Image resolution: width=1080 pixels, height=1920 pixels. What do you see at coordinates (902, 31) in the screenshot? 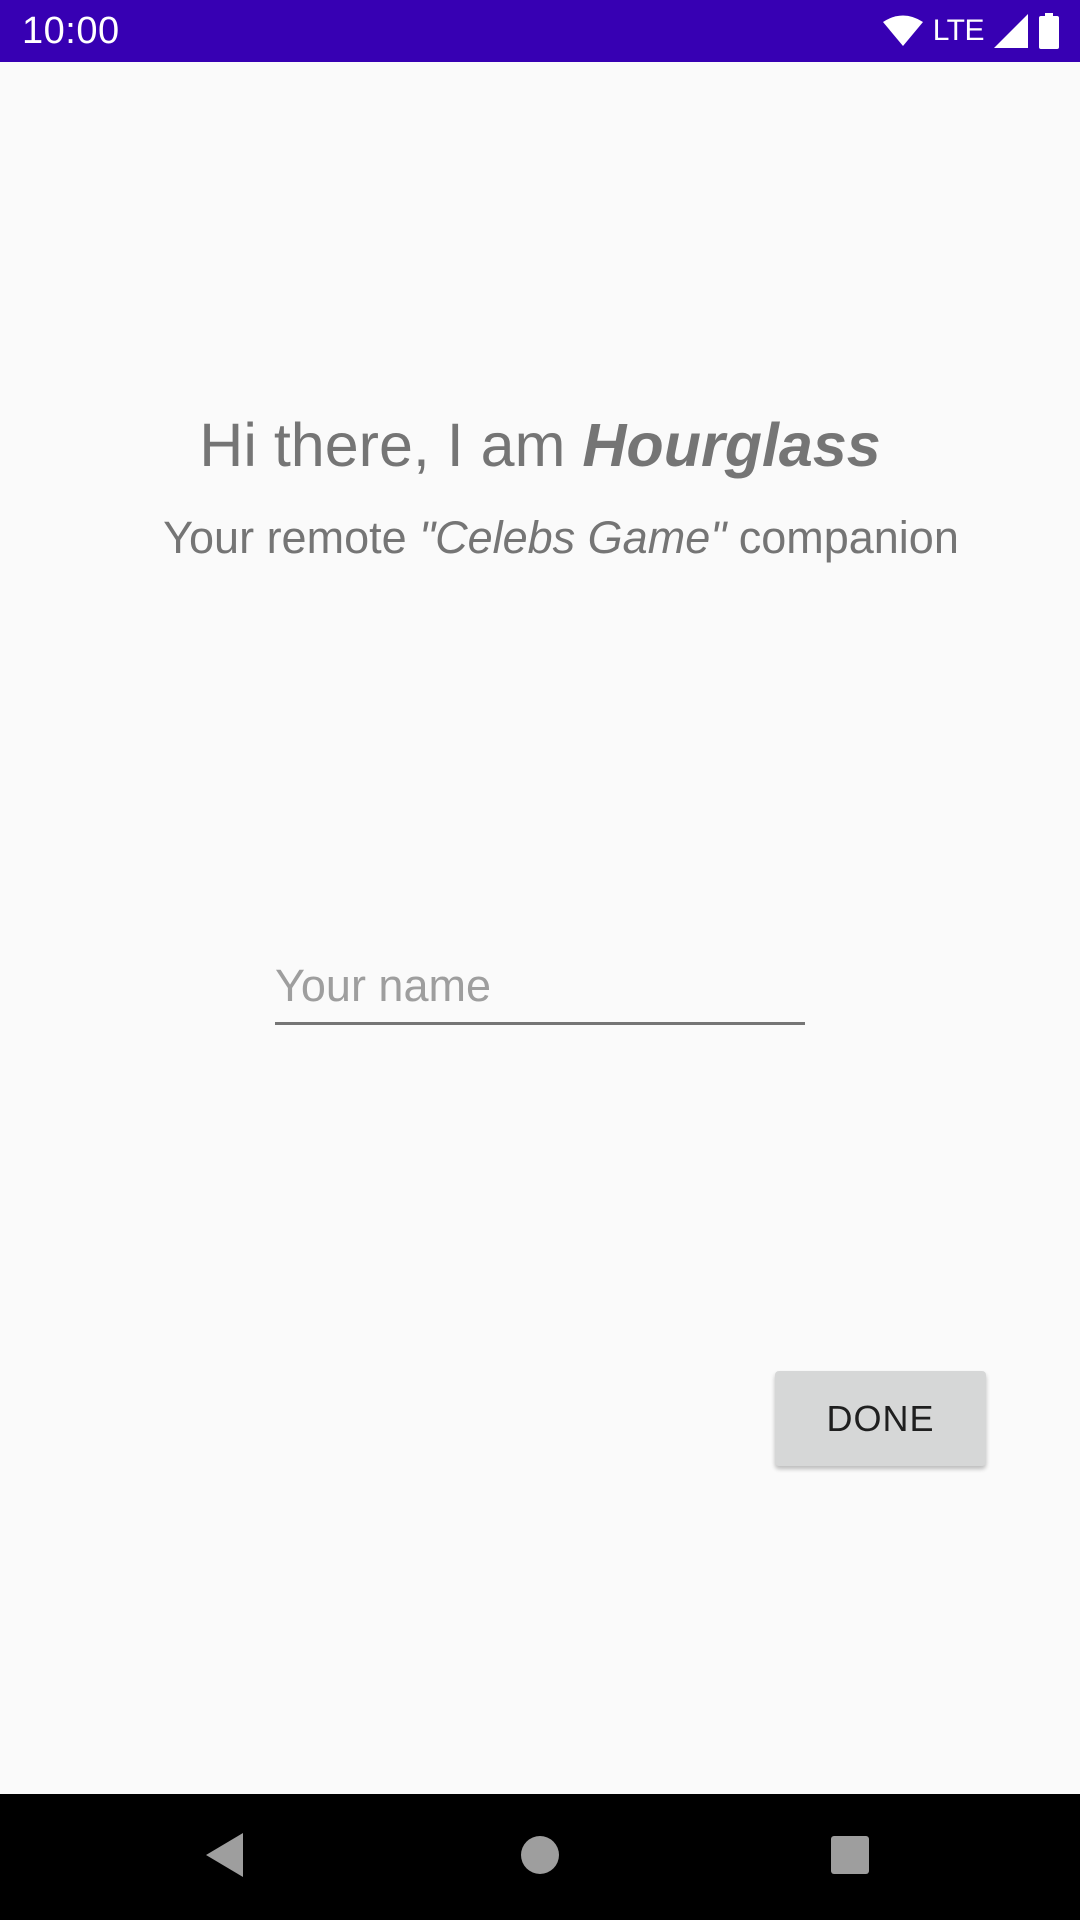
I see `wifi-icon` at bounding box center [902, 31].